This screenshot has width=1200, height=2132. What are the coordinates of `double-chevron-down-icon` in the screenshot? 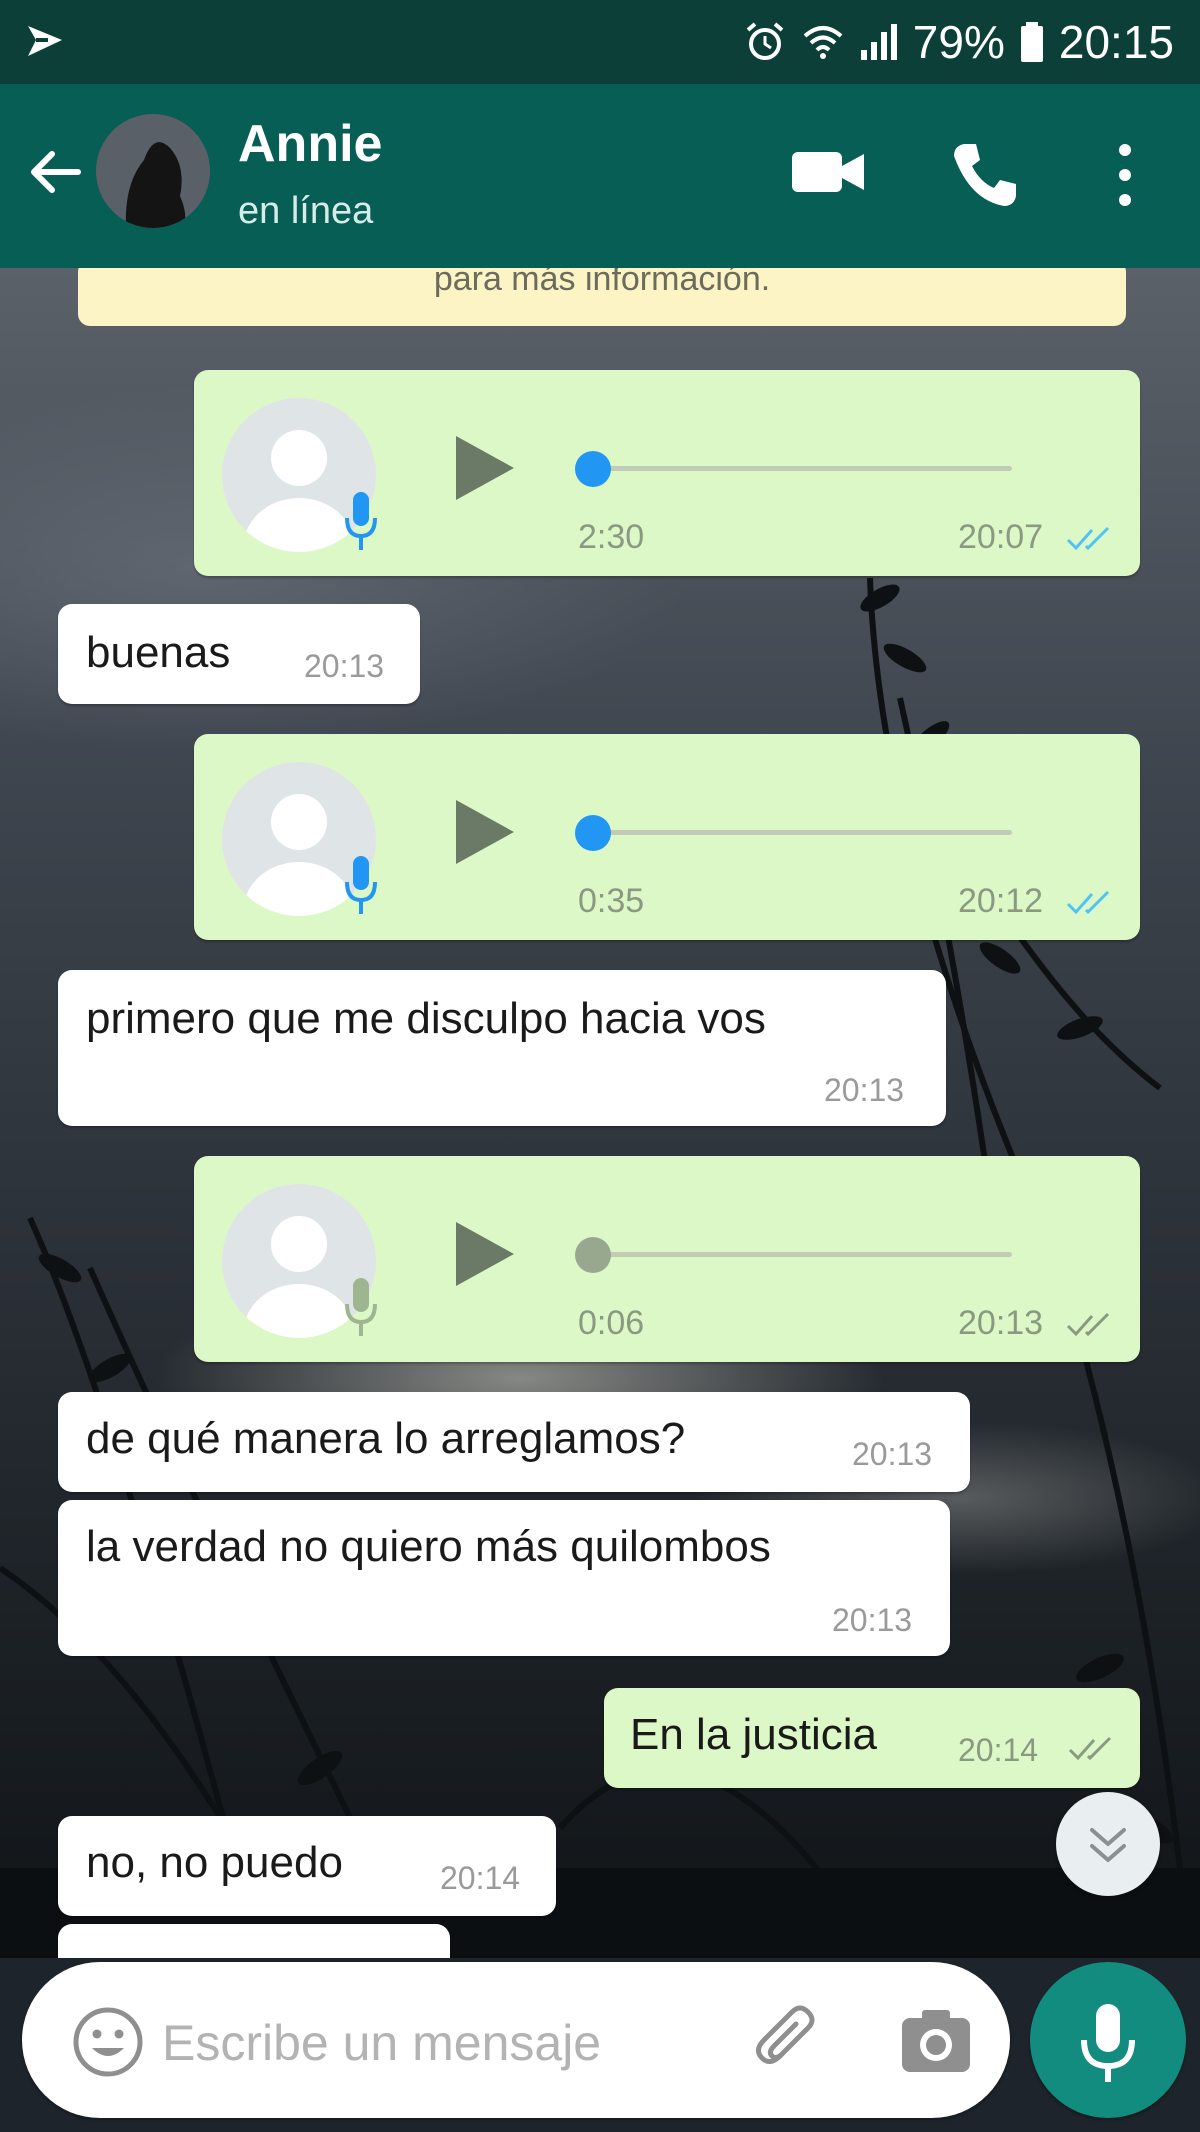 It's located at (1108, 1845).